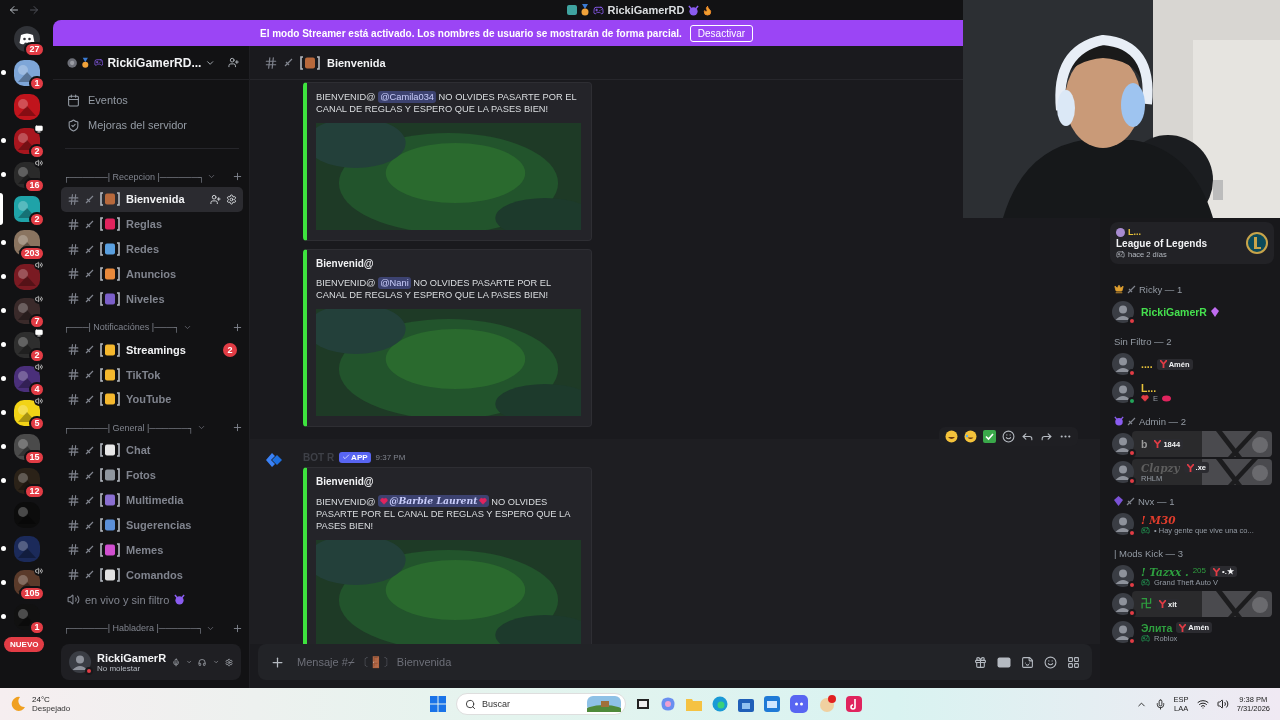  I want to click on channel-item: Chat, so click(152, 450).